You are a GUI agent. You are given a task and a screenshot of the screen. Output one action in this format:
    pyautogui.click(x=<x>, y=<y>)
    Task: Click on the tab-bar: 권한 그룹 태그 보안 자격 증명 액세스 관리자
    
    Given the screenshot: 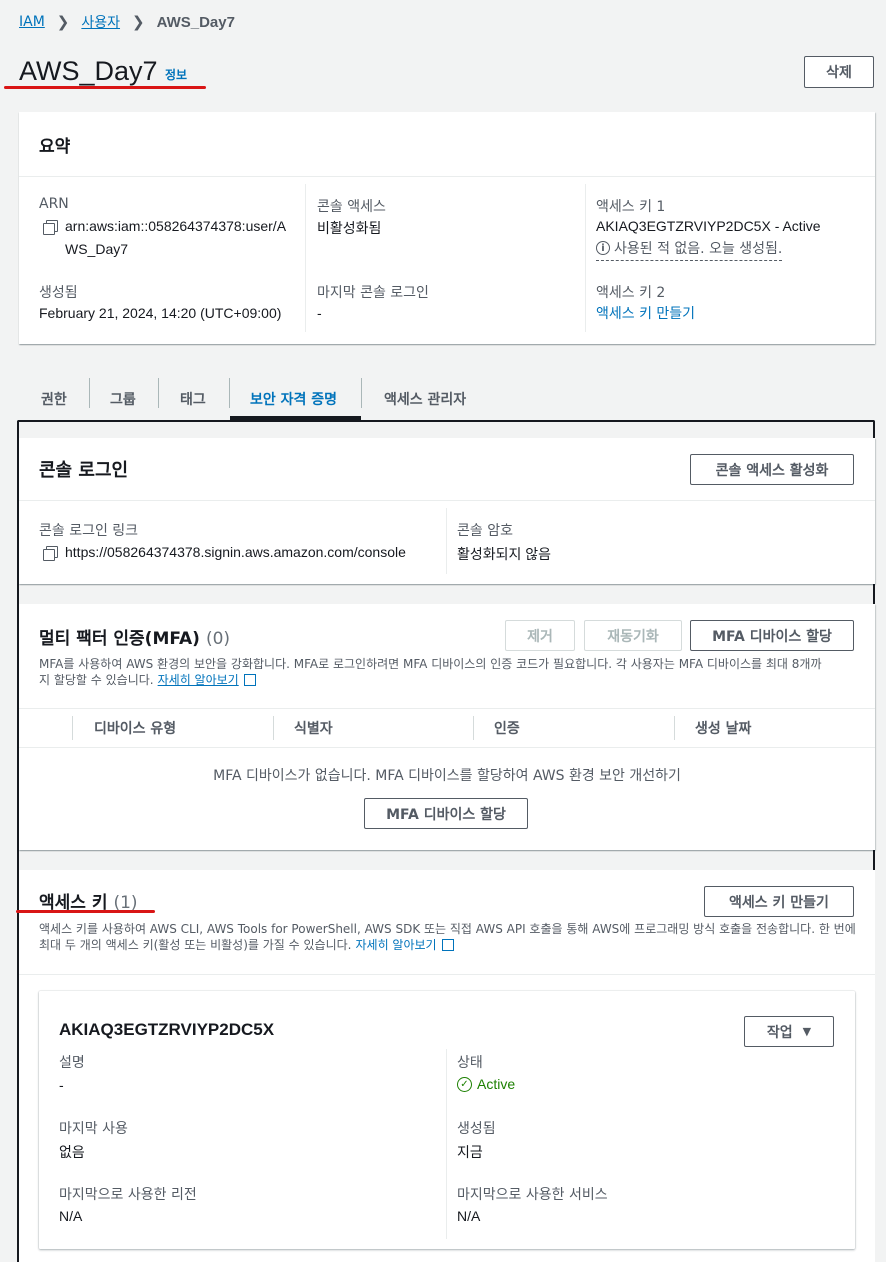 What is the action you would take?
    pyautogui.click(x=447, y=399)
    